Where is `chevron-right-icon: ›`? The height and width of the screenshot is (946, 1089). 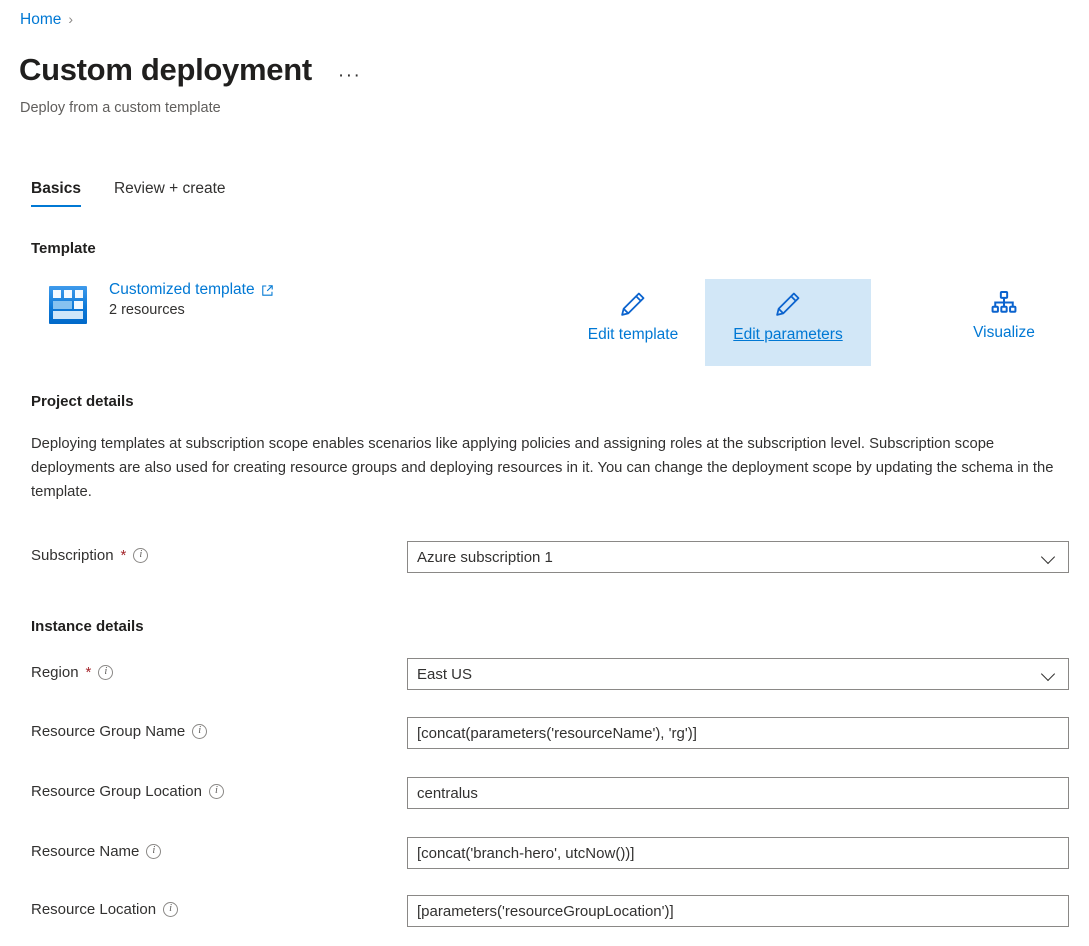
chevron-right-icon: › is located at coordinates (71, 19).